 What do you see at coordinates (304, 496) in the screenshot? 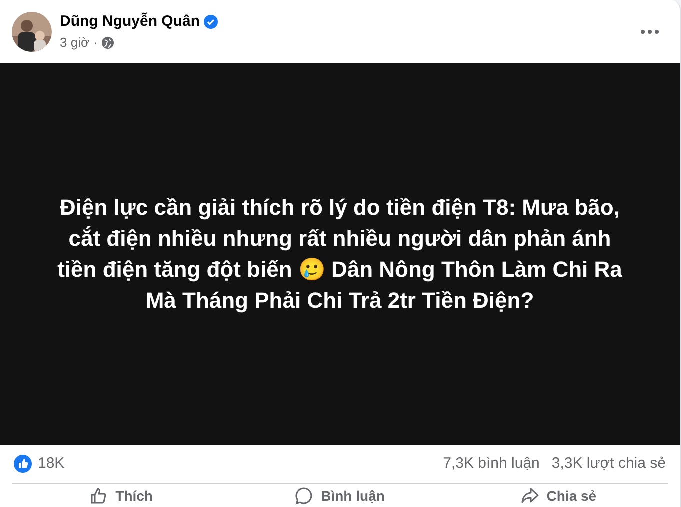
I see `speech-bubble-icon` at bounding box center [304, 496].